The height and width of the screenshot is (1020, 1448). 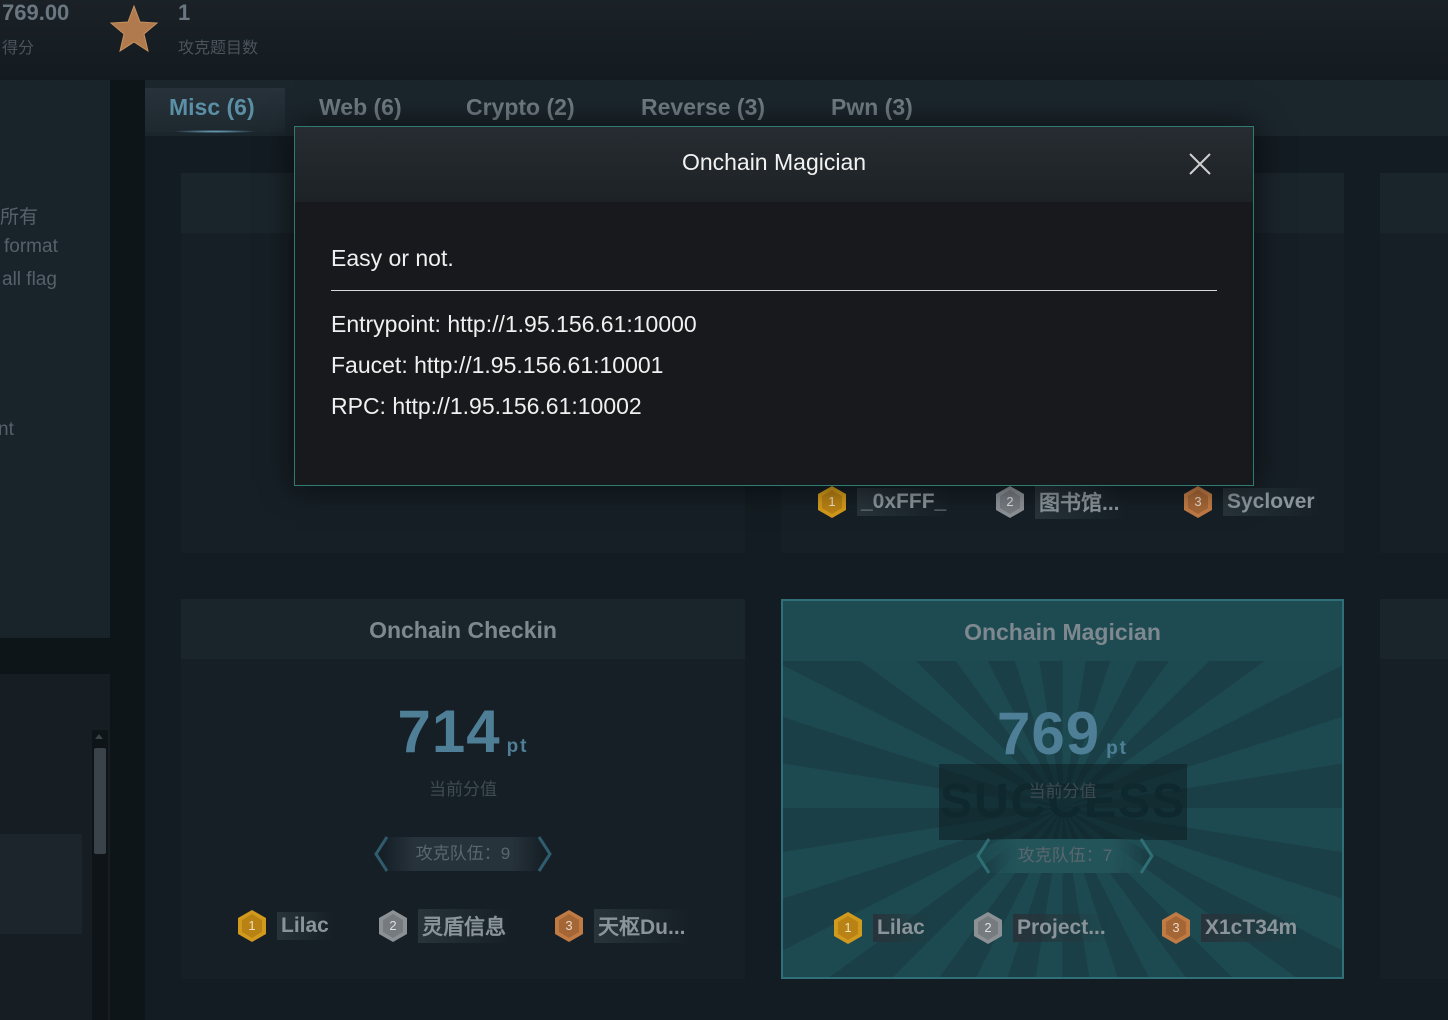 What do you see at coordinates (486, 406) in the screenshot?
I see `rpc-text: RPC: http://1.95.156.61:10002` at bounding box center [486, 406].